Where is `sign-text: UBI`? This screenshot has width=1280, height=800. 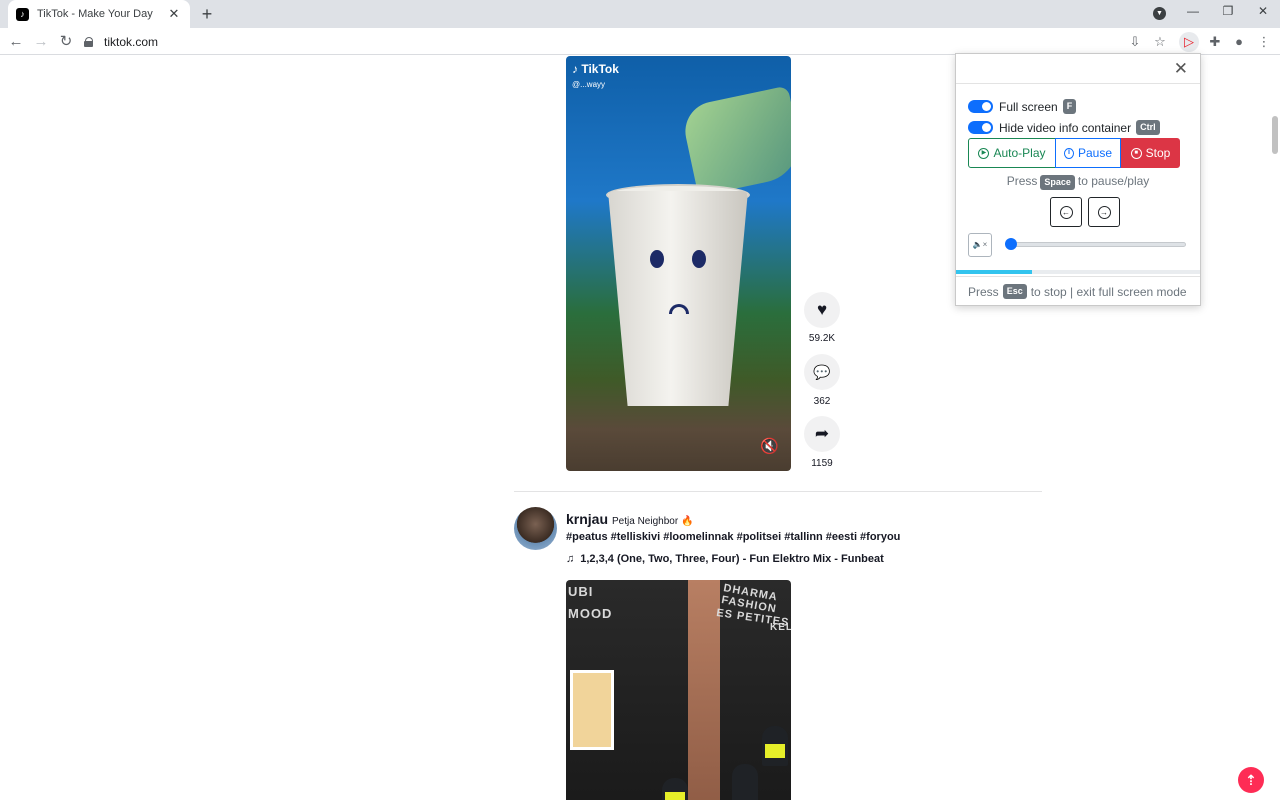 sign-text: UBI is located at coordinates (581, 591).